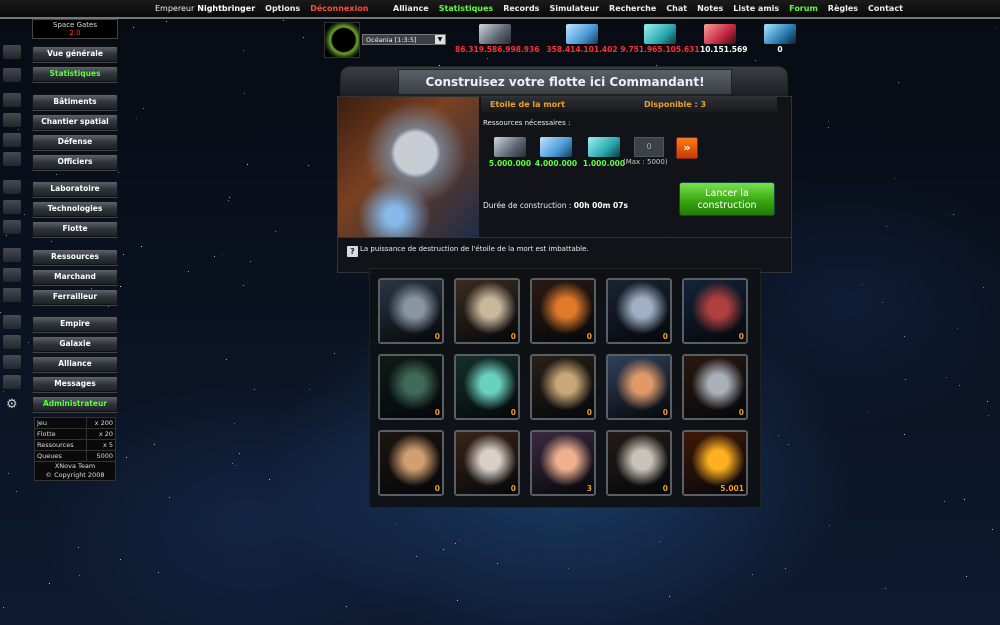  Describe the element at coordinates (75, 54) in the screenshot. I see `menu-item-vue-generale: Vue générale` at that location.